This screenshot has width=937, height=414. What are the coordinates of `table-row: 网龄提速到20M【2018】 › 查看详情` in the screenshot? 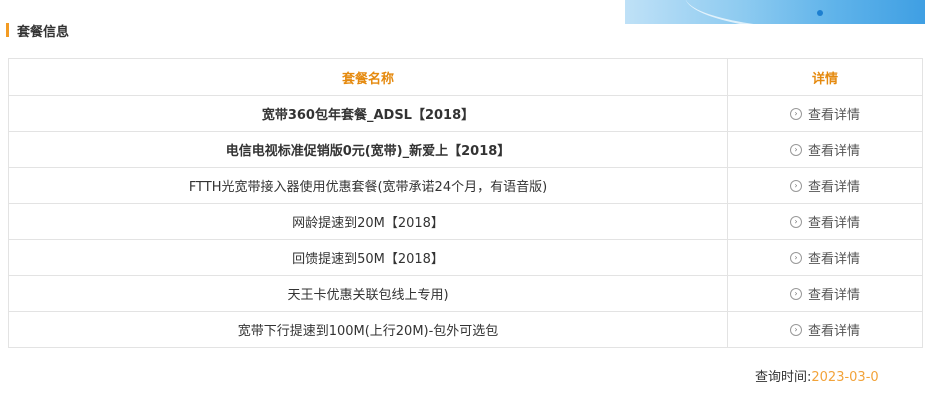 It's located at (465, 221).